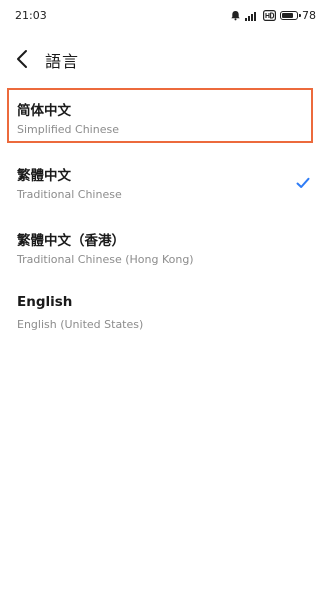 The width and height of the screenshot is (330, 600). I want to click on chevron-left-icon, so click(22, 59).